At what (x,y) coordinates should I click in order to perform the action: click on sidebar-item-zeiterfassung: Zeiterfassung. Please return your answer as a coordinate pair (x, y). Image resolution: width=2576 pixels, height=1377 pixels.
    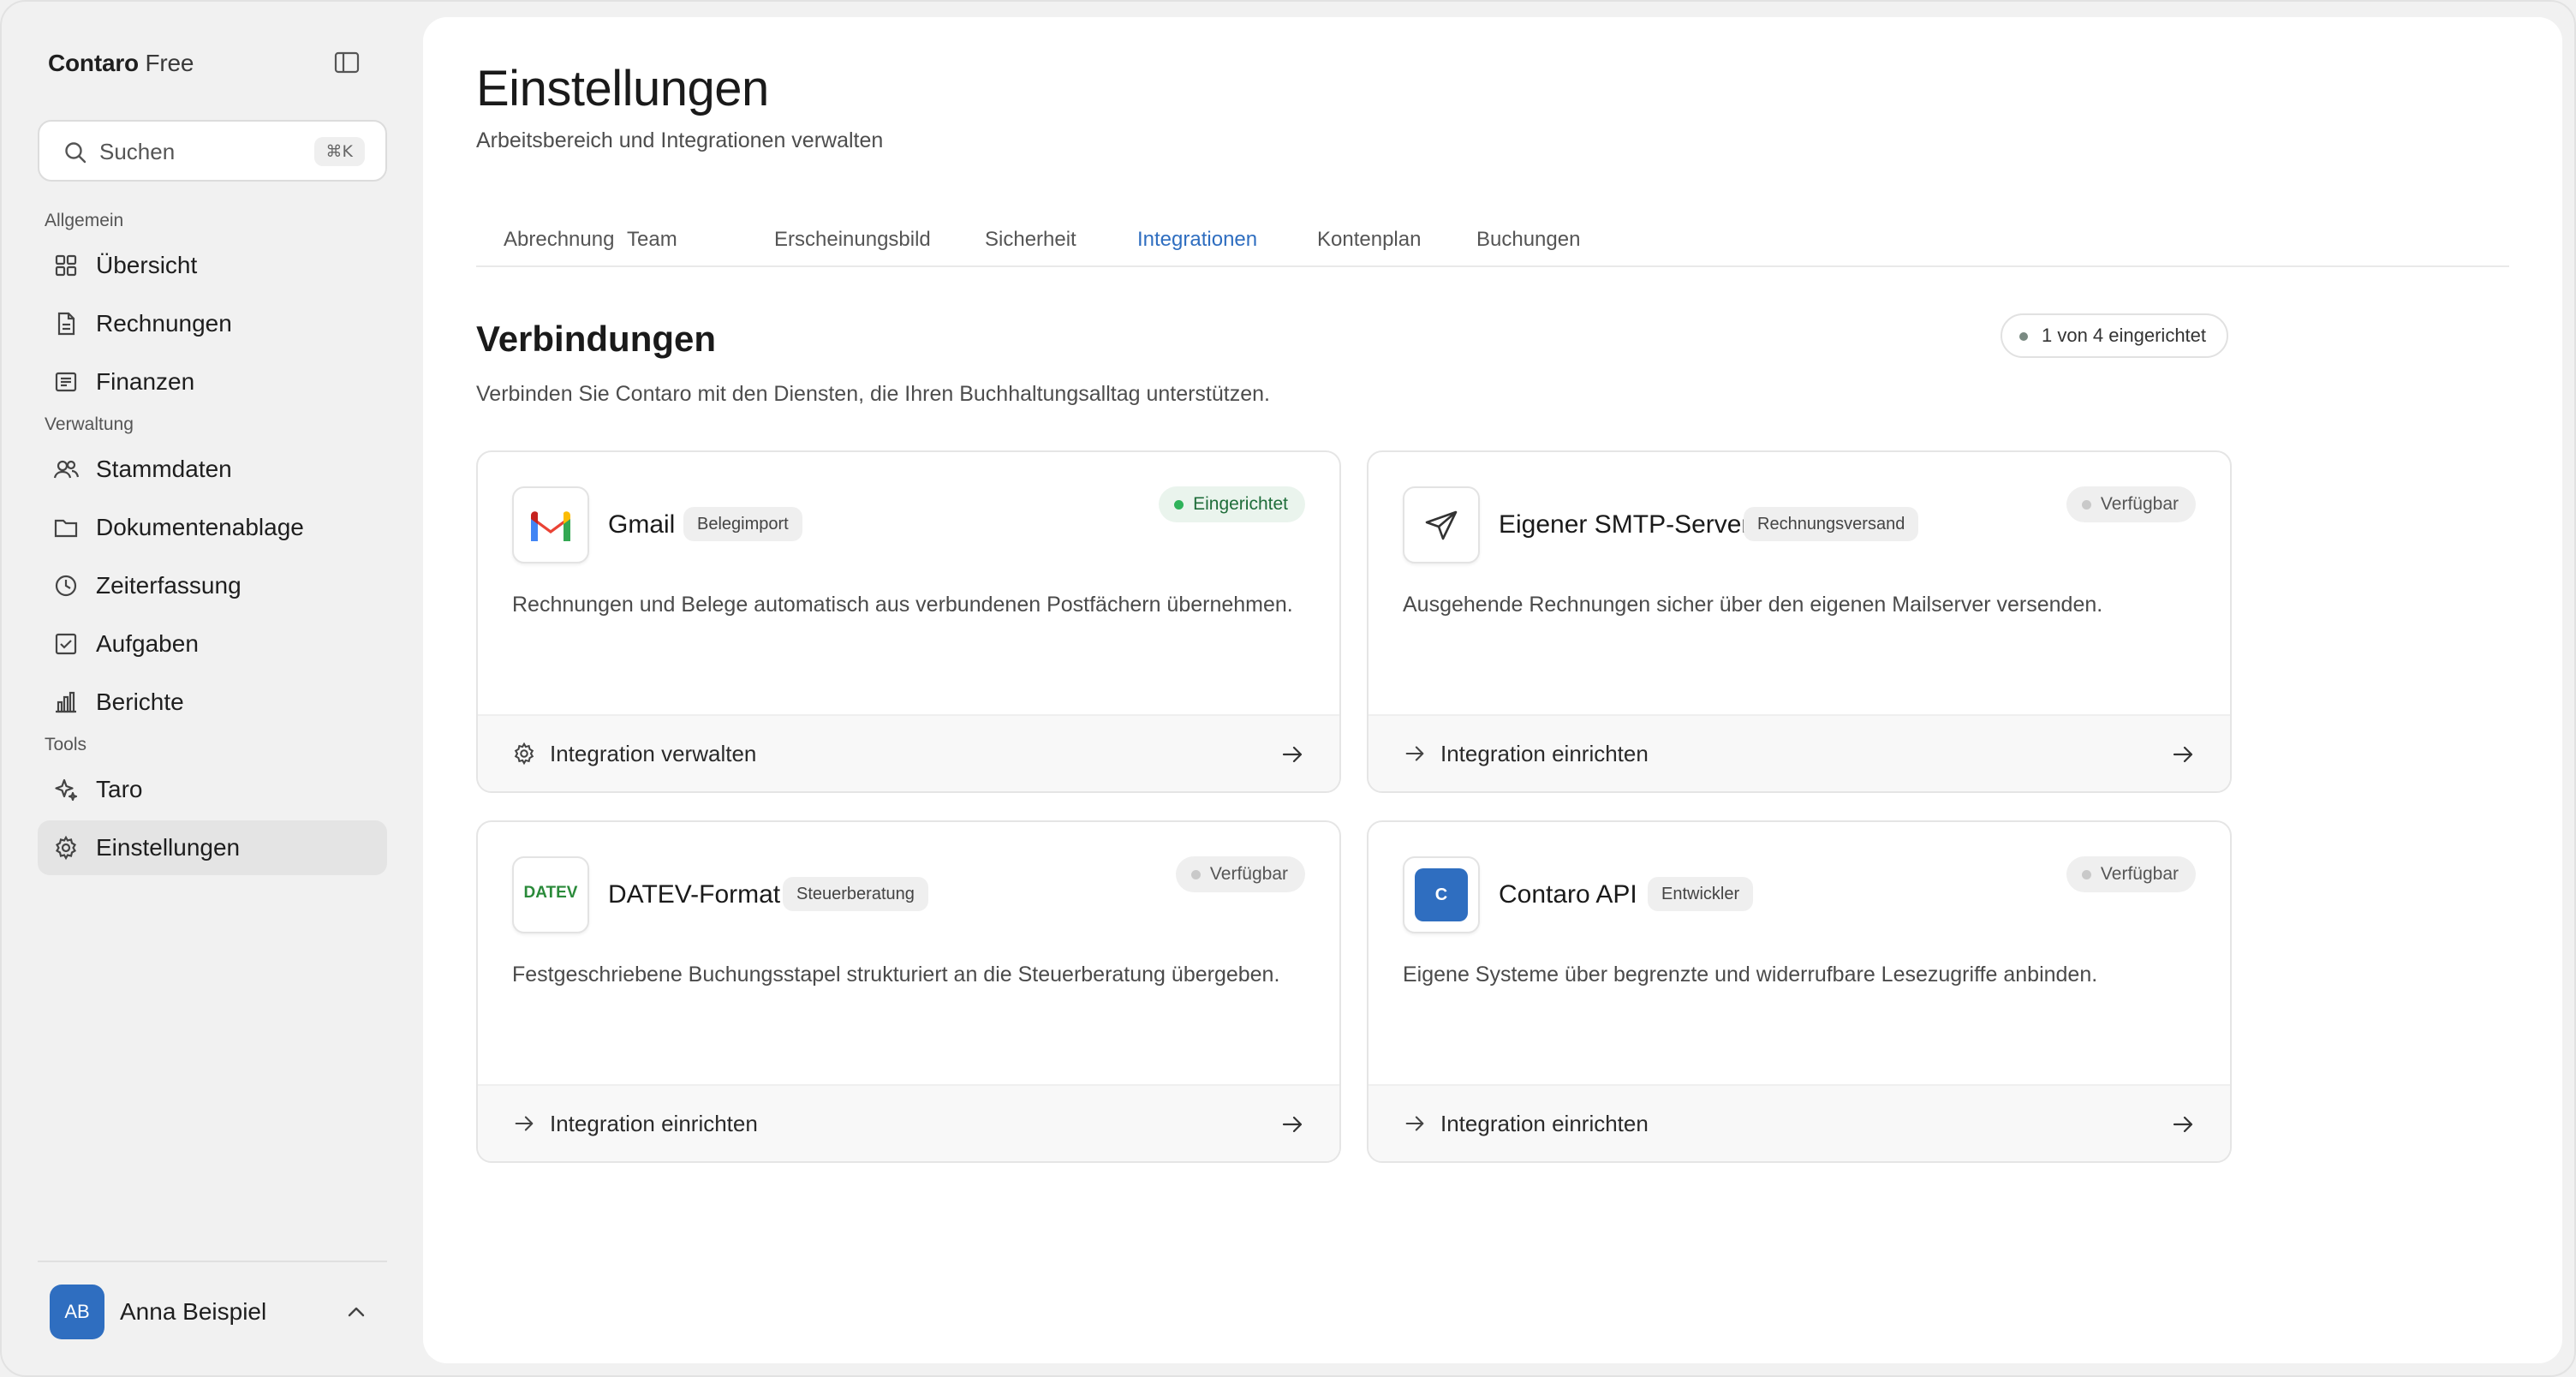
    Looking at the image, I should click on (213, 585).